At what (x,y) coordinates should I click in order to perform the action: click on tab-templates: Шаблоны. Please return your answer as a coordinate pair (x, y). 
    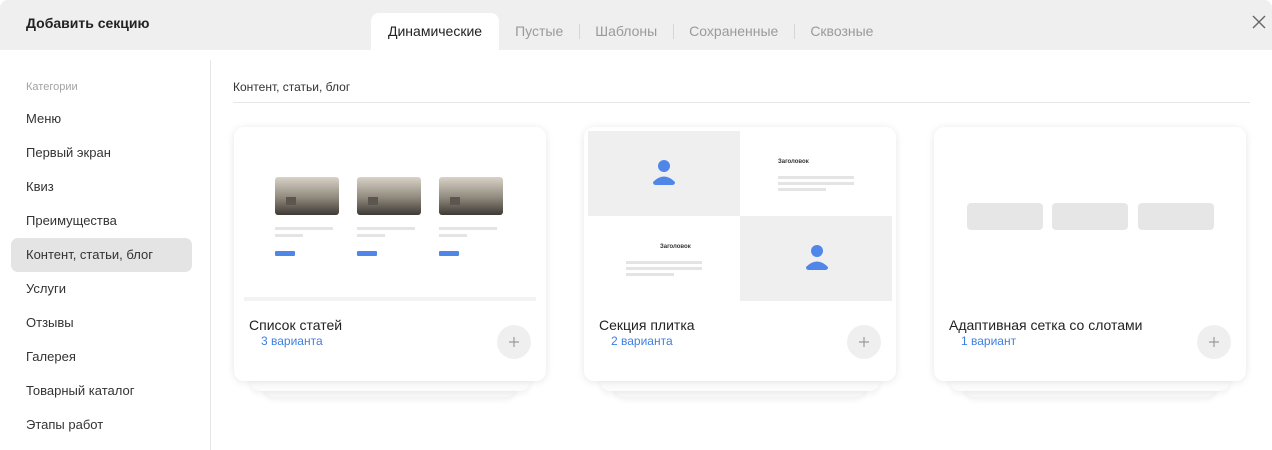
    Looking at the image, I should click on (626, 31).